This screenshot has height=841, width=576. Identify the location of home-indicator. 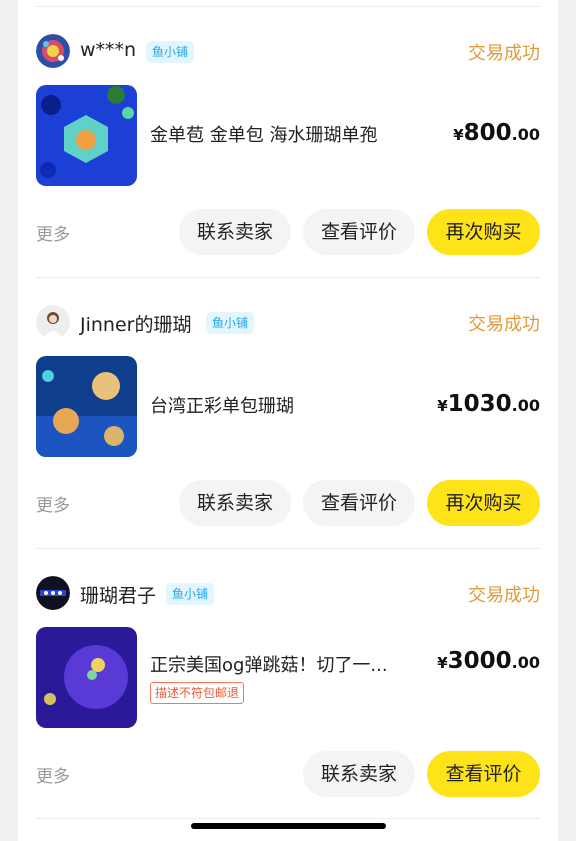
(288, 826).